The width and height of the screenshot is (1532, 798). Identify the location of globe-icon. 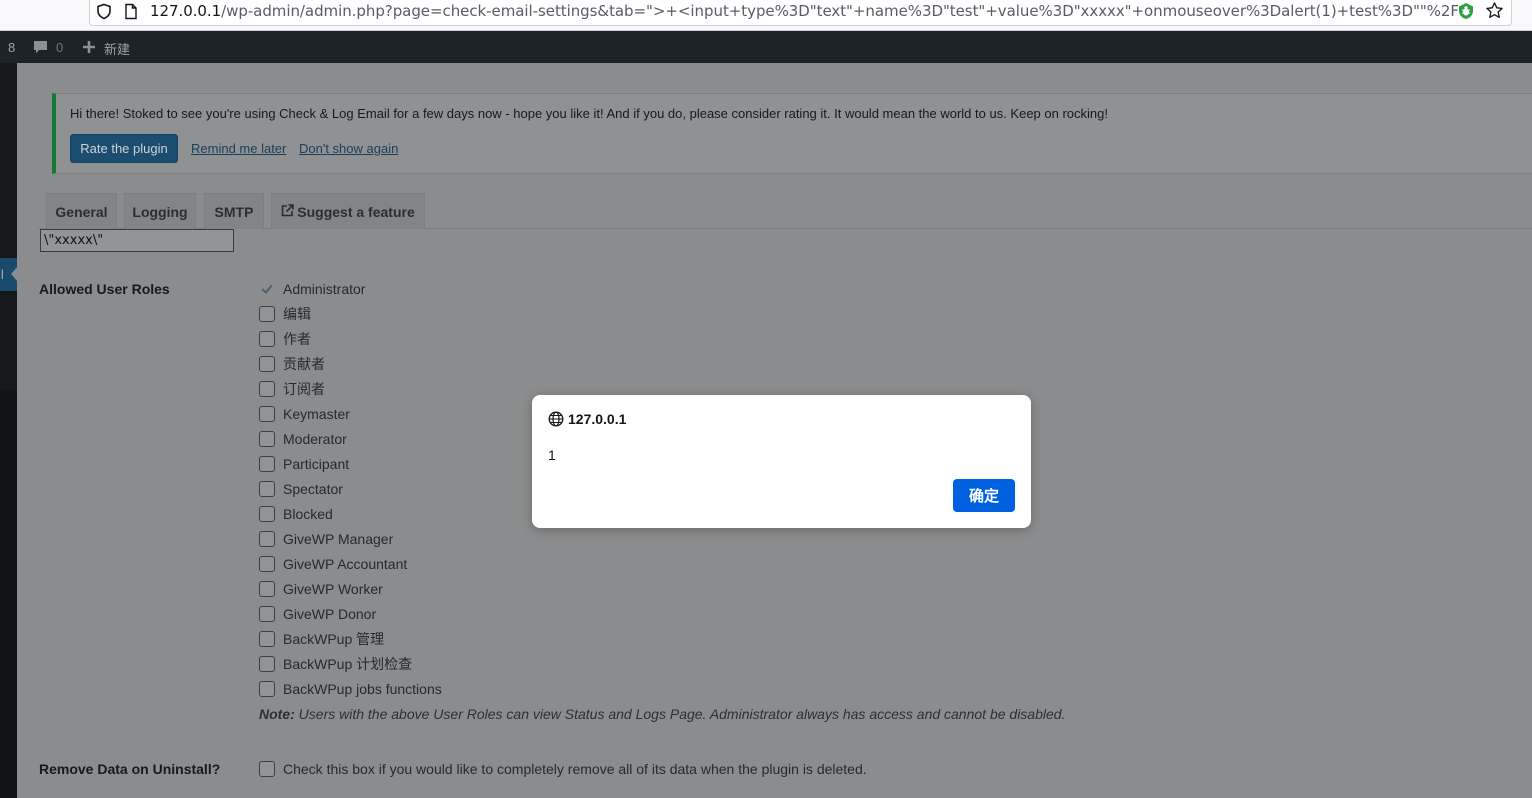
(556, 419).